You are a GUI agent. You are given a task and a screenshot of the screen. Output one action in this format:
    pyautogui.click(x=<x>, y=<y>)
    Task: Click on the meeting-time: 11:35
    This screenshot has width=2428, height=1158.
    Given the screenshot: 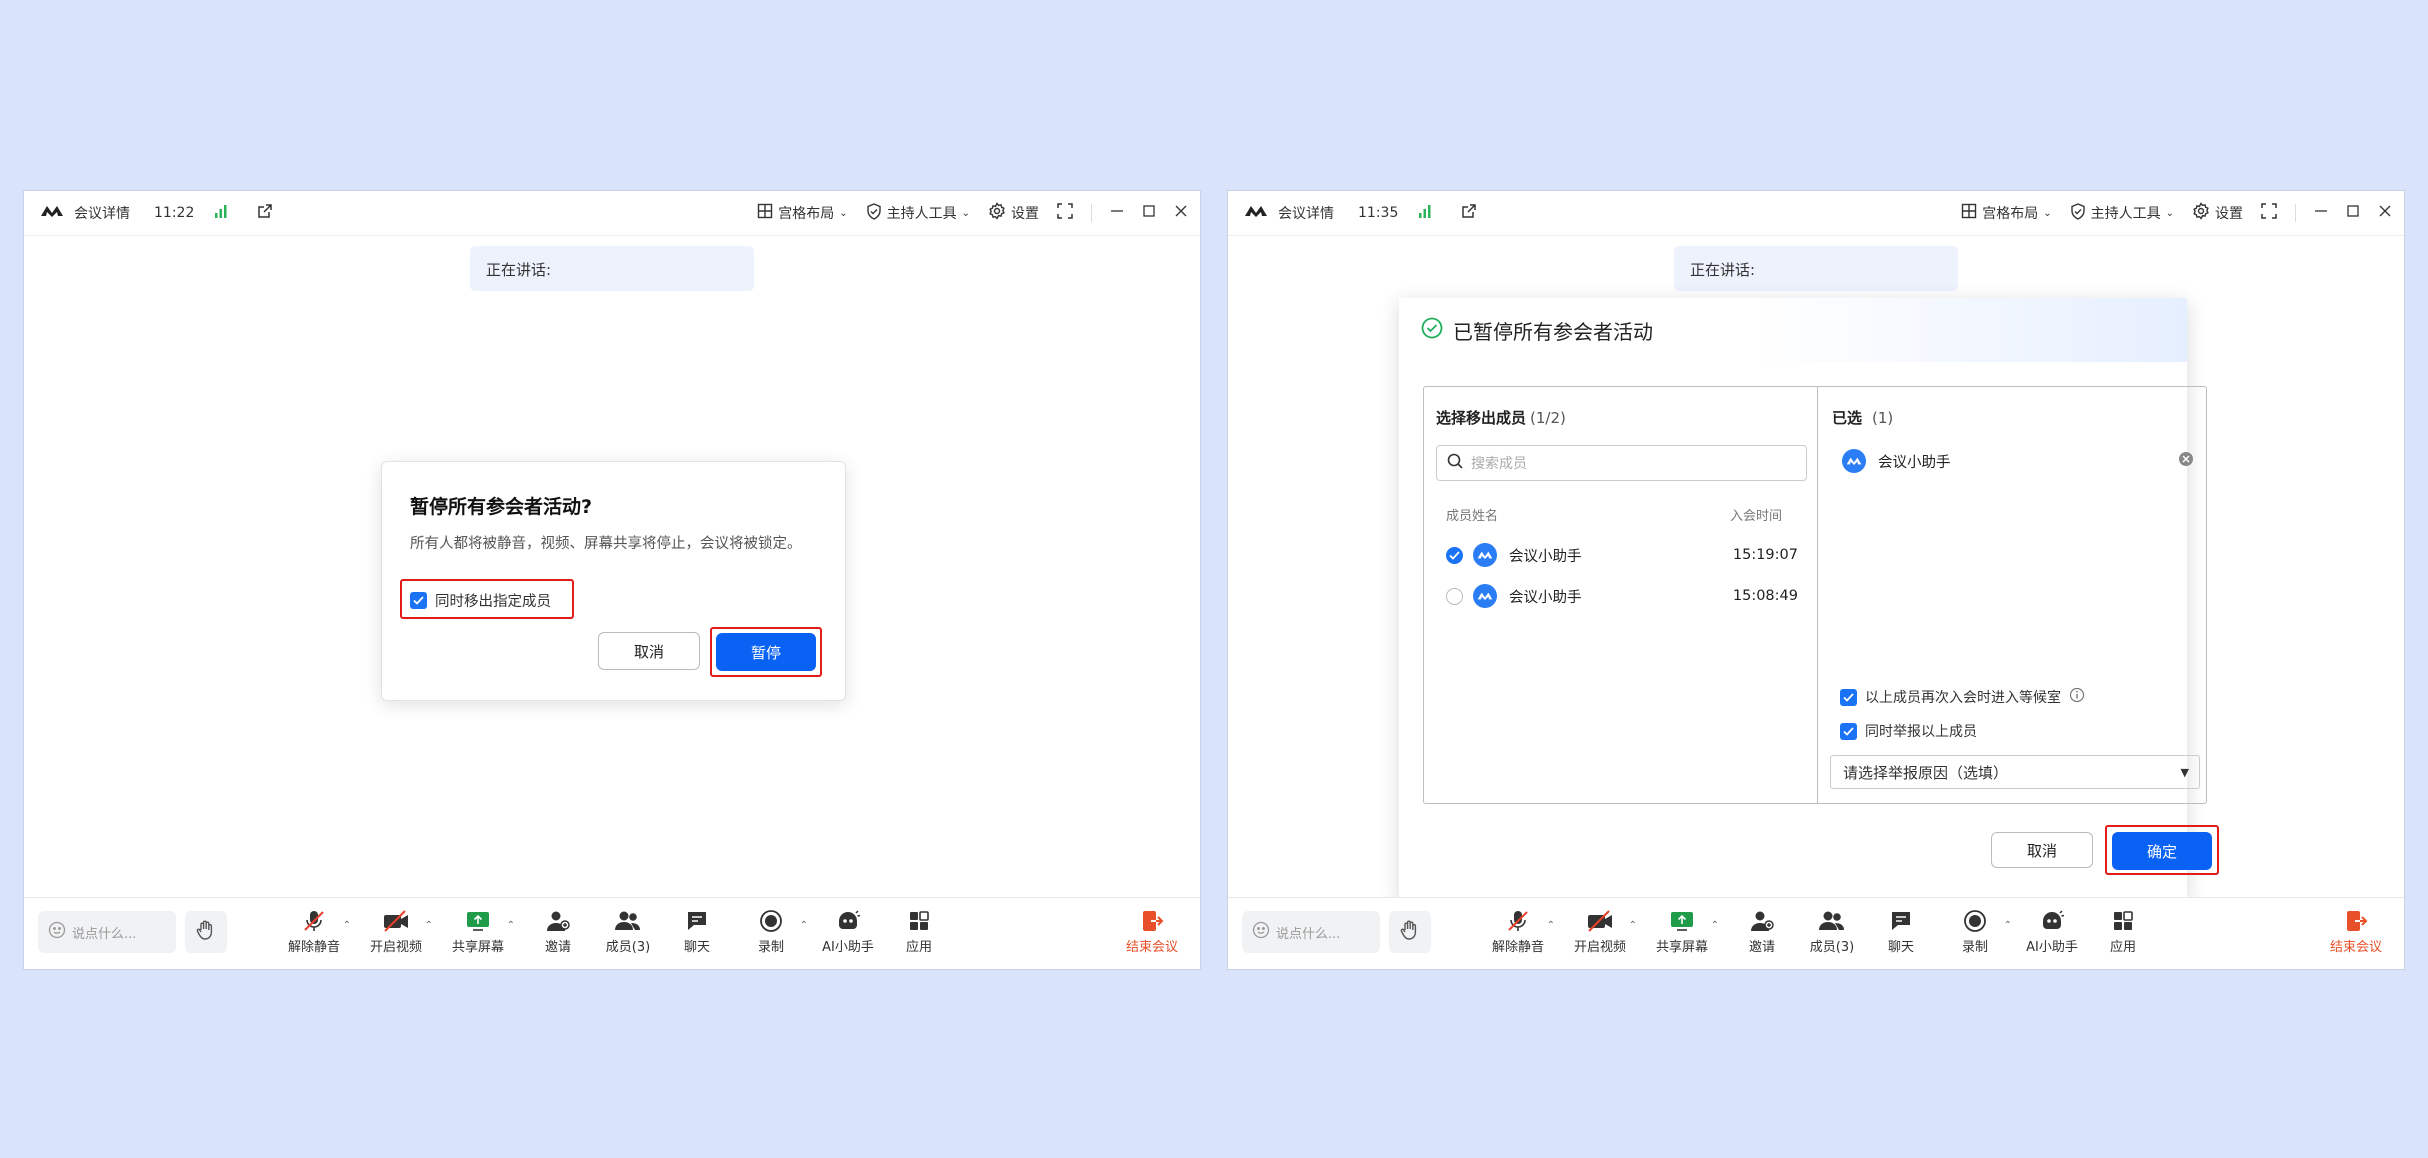 What is the action you would take?
    pyautogui.click(x=1378, y=213)
    